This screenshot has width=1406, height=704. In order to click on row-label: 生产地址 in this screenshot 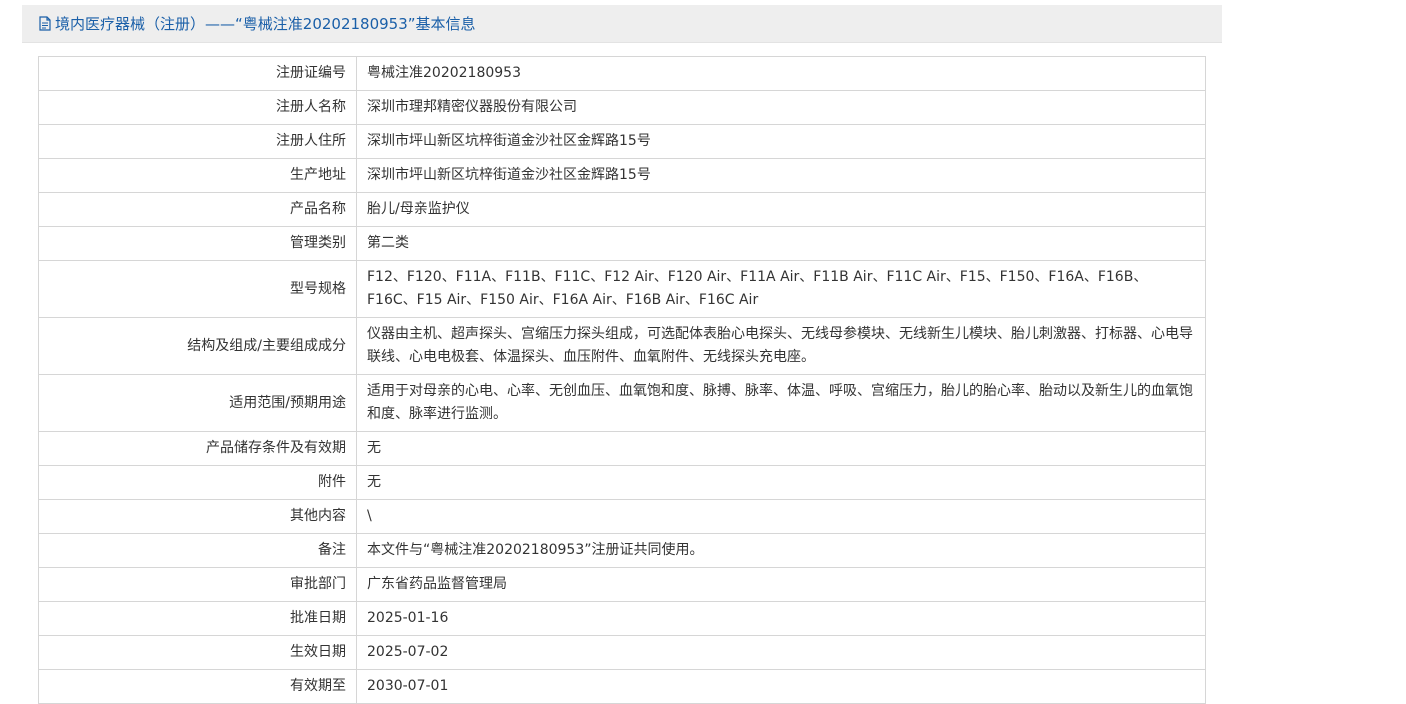, I will do `click(197, 175)`.